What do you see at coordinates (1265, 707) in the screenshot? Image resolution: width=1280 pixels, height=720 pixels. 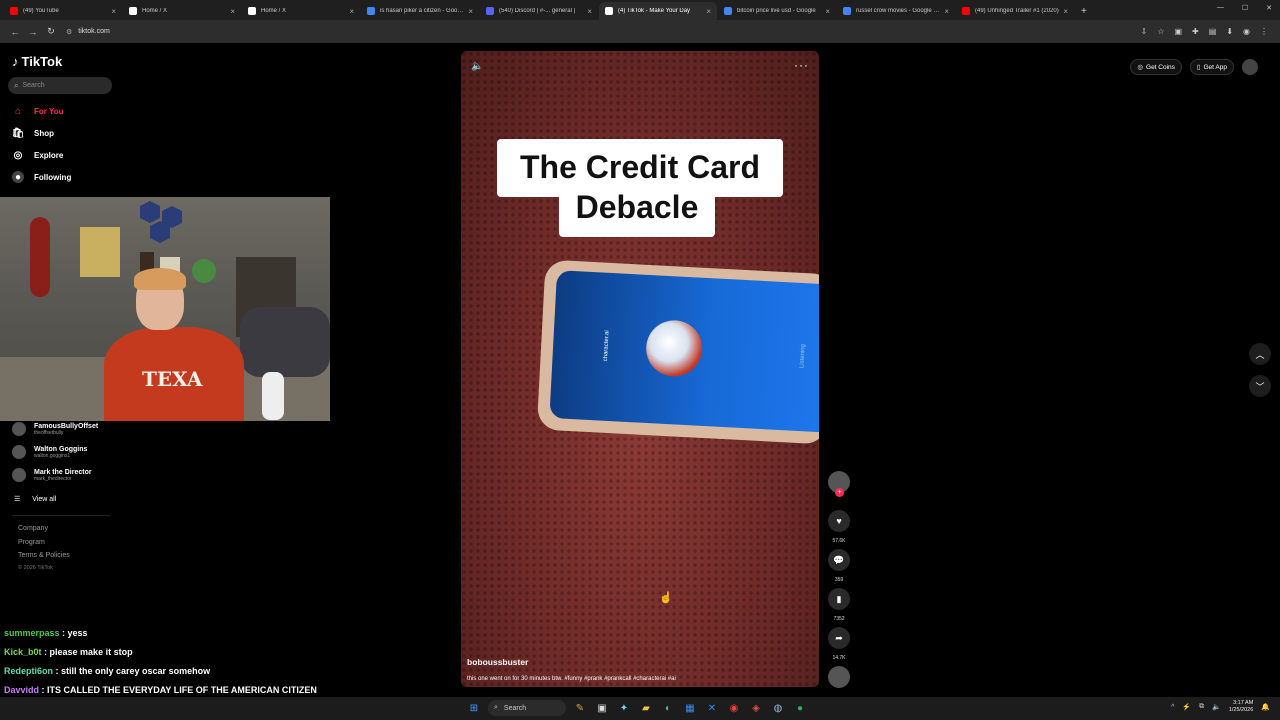 I see `notification-bell-icon: 🔔` at bounding box center [1265, 707].